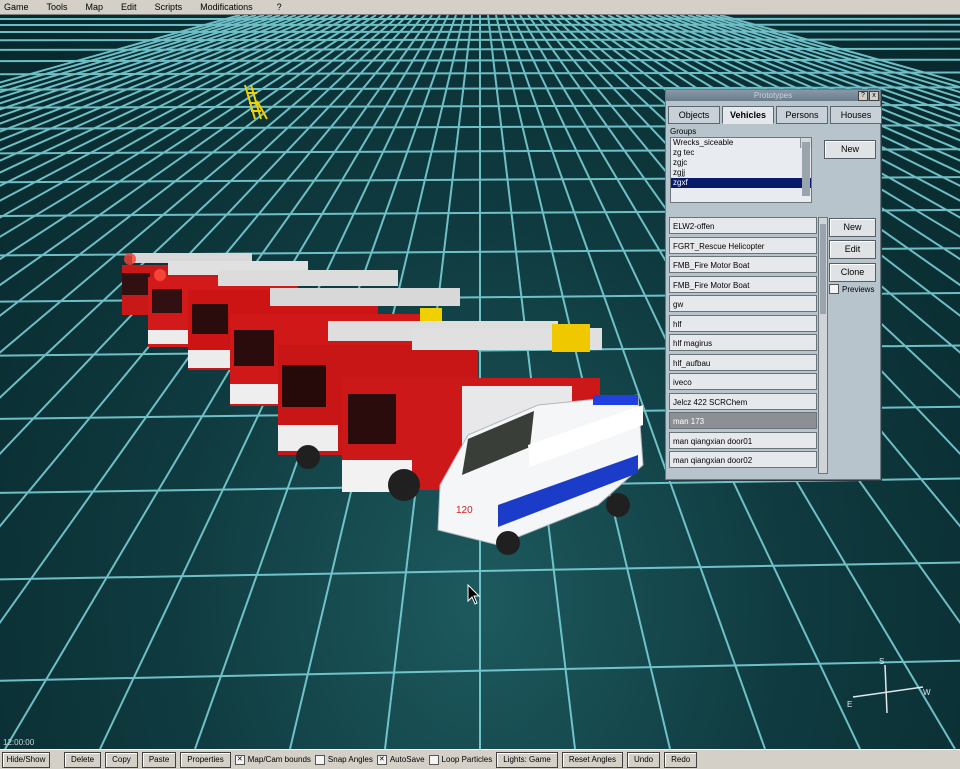  I want to click on help-button: ?, so click(863, 96).